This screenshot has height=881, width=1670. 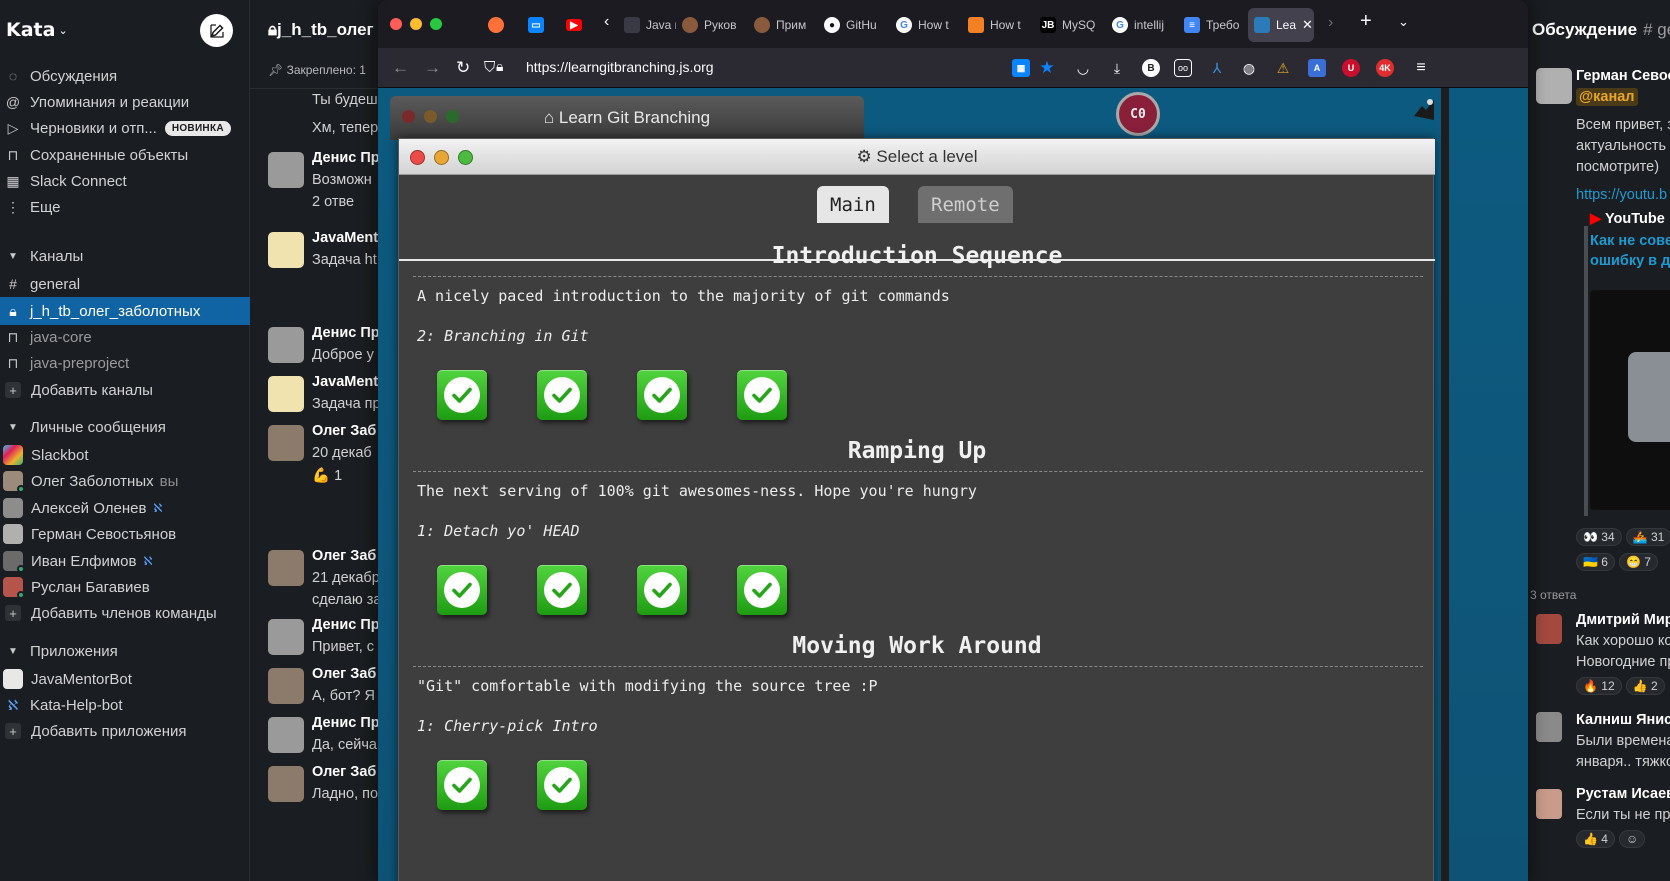 What do you see at coordinates (1330, 23) in the screenshot?
I see `tab-scroll-right-icon: ›` at bounding box center [1330, 23].